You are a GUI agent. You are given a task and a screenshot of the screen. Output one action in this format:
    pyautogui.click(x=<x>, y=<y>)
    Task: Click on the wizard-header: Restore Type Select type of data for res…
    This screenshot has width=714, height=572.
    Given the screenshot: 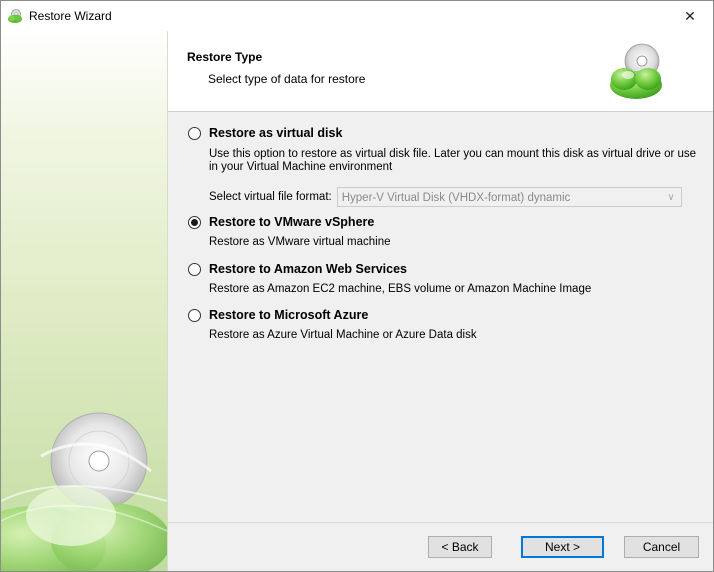 What is the action you would take?
    pyautogui.click(x=440, y=71)
    